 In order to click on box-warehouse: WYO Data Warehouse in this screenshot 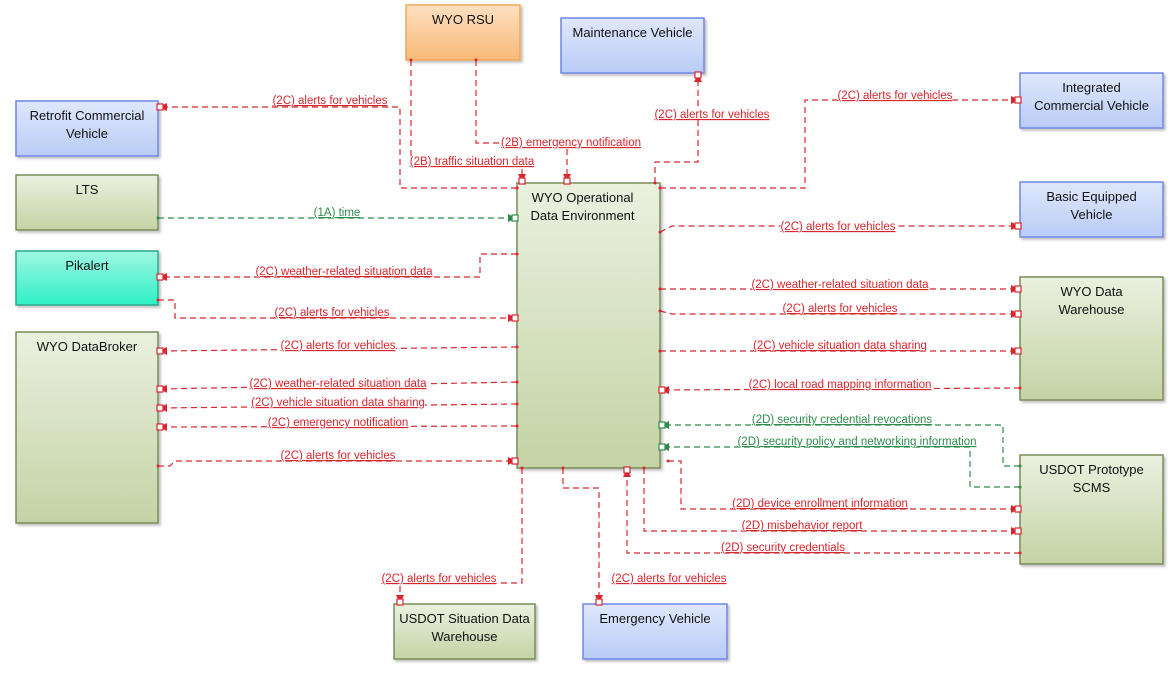, I will do `click(1091, 338)`.